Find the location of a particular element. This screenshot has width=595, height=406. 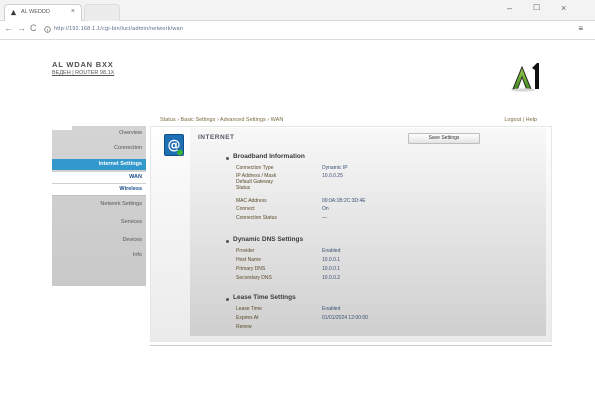

sidebar-item-services: Services is located at coordinates (99, 222).